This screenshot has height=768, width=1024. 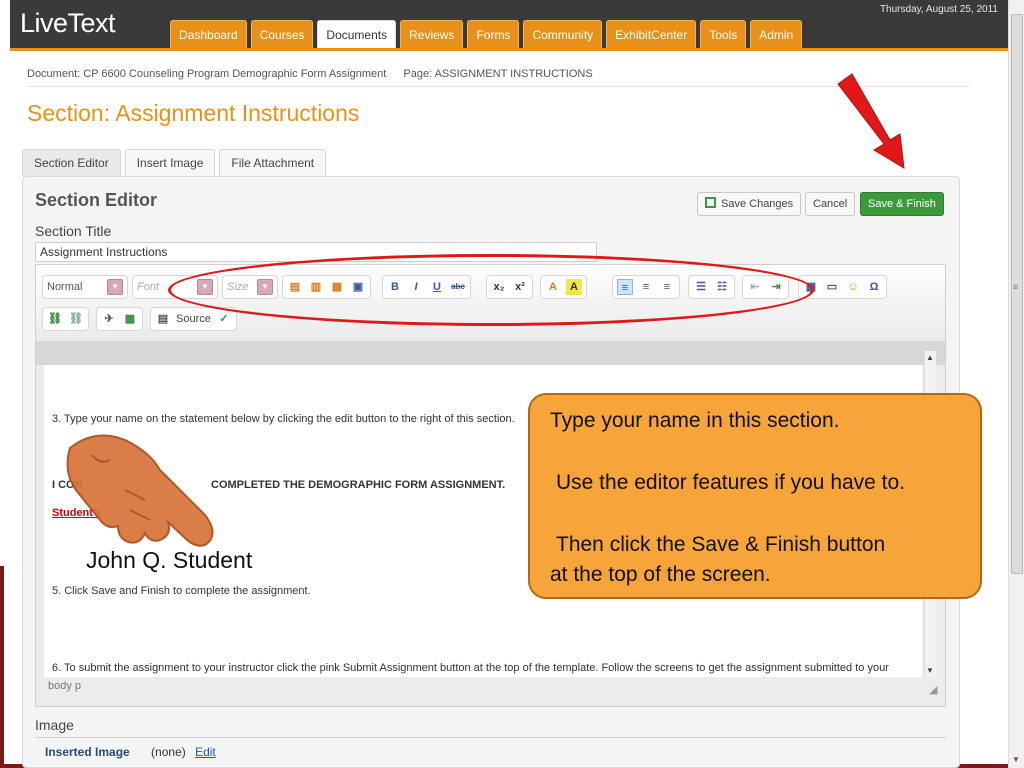 What do you see at coordinates (695, 420) in the screenshot?
I see `callout-line-1: Type your name in this section.` at bounding box center [695, 420].